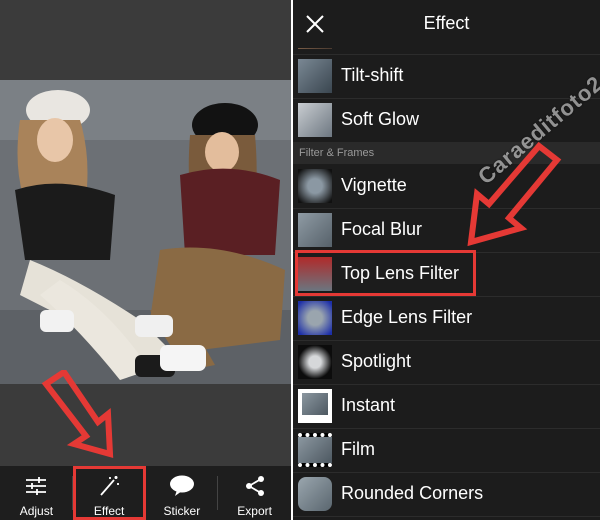 The height and width of the screenshot is (520, 600). I want to click on adjust-label: Adjust, so click(36, 511).